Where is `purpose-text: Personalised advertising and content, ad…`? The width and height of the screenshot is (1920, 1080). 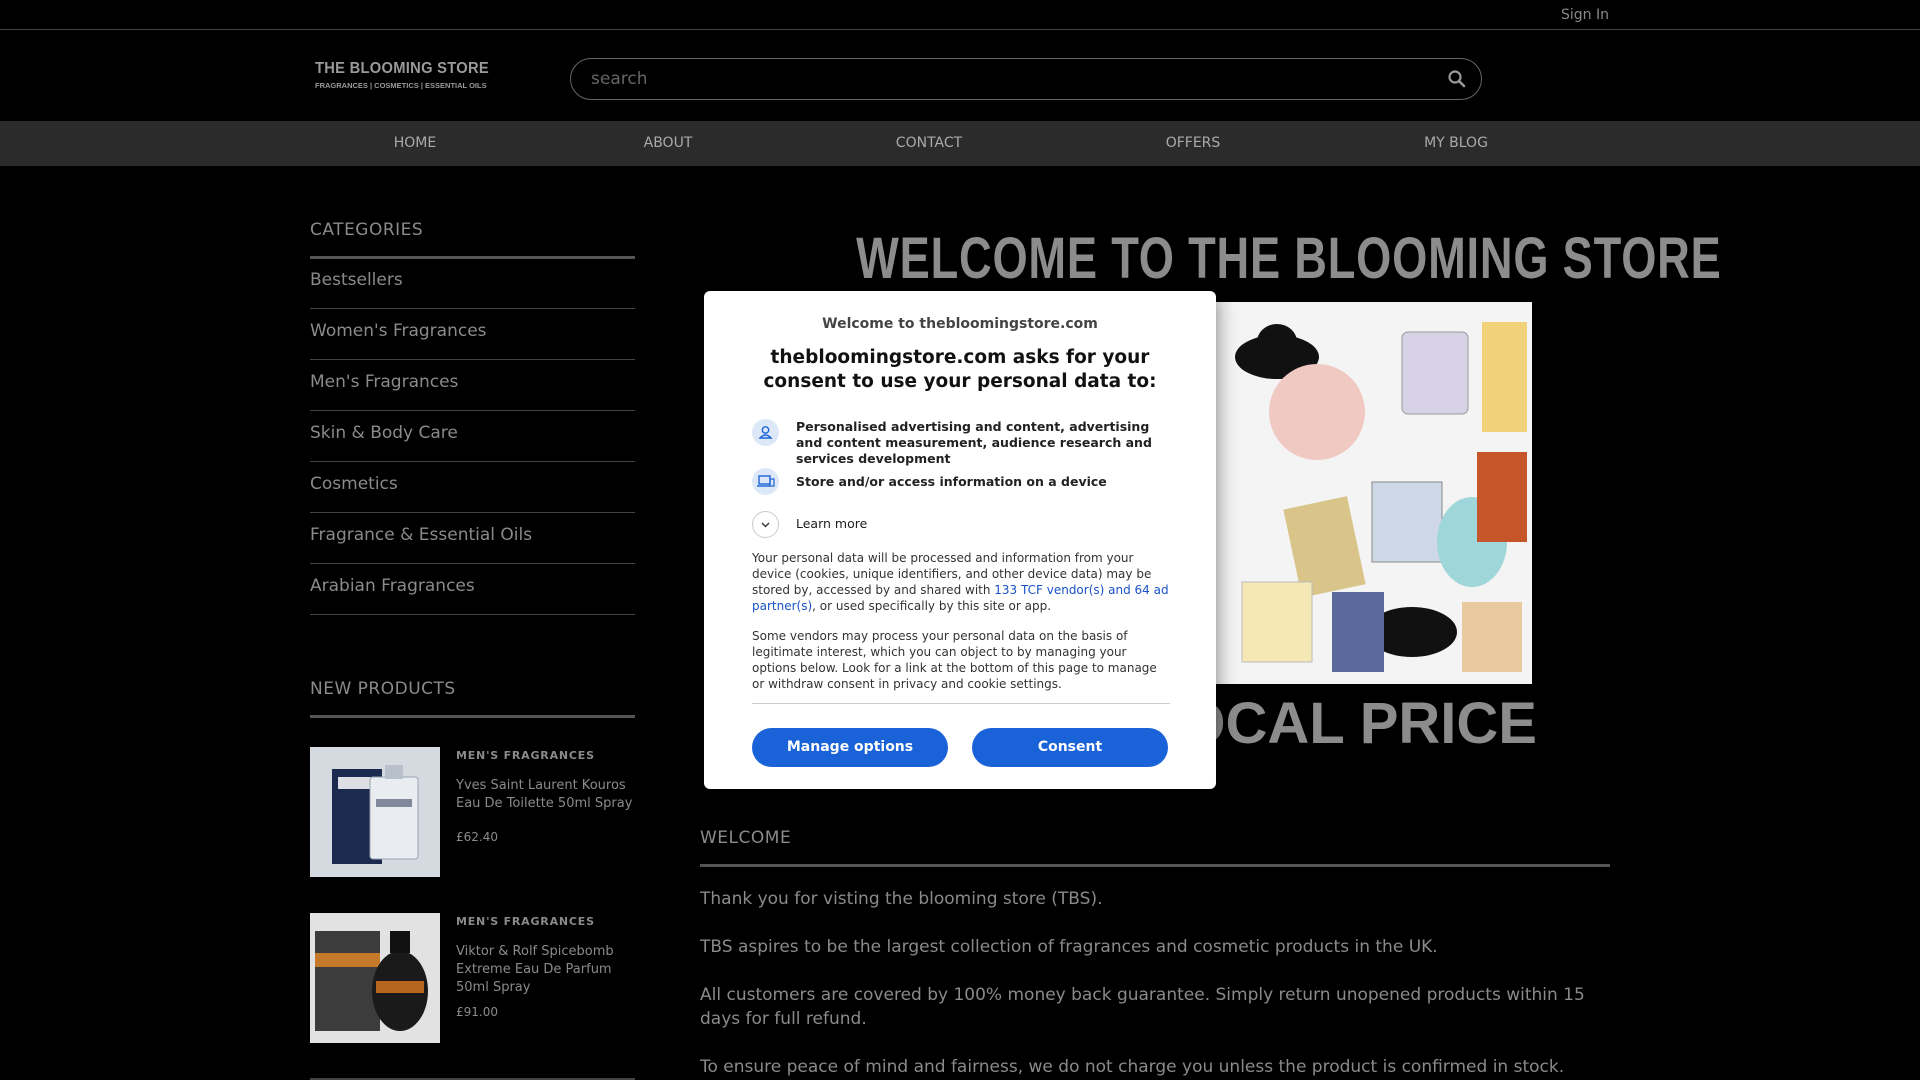 purpose-text: Personalised advertising and content, ad… is located at coordinates (974, 442).